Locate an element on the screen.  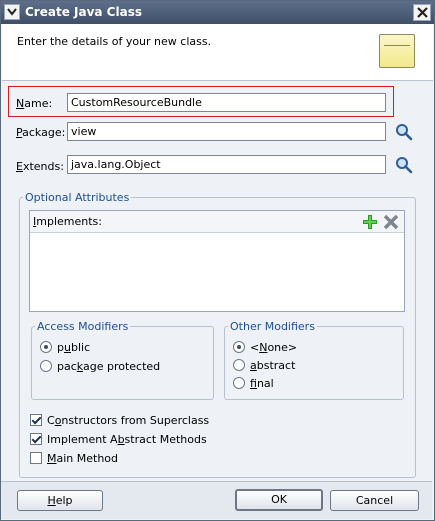
chevron-down-icon is located at coordinates (12, 12).